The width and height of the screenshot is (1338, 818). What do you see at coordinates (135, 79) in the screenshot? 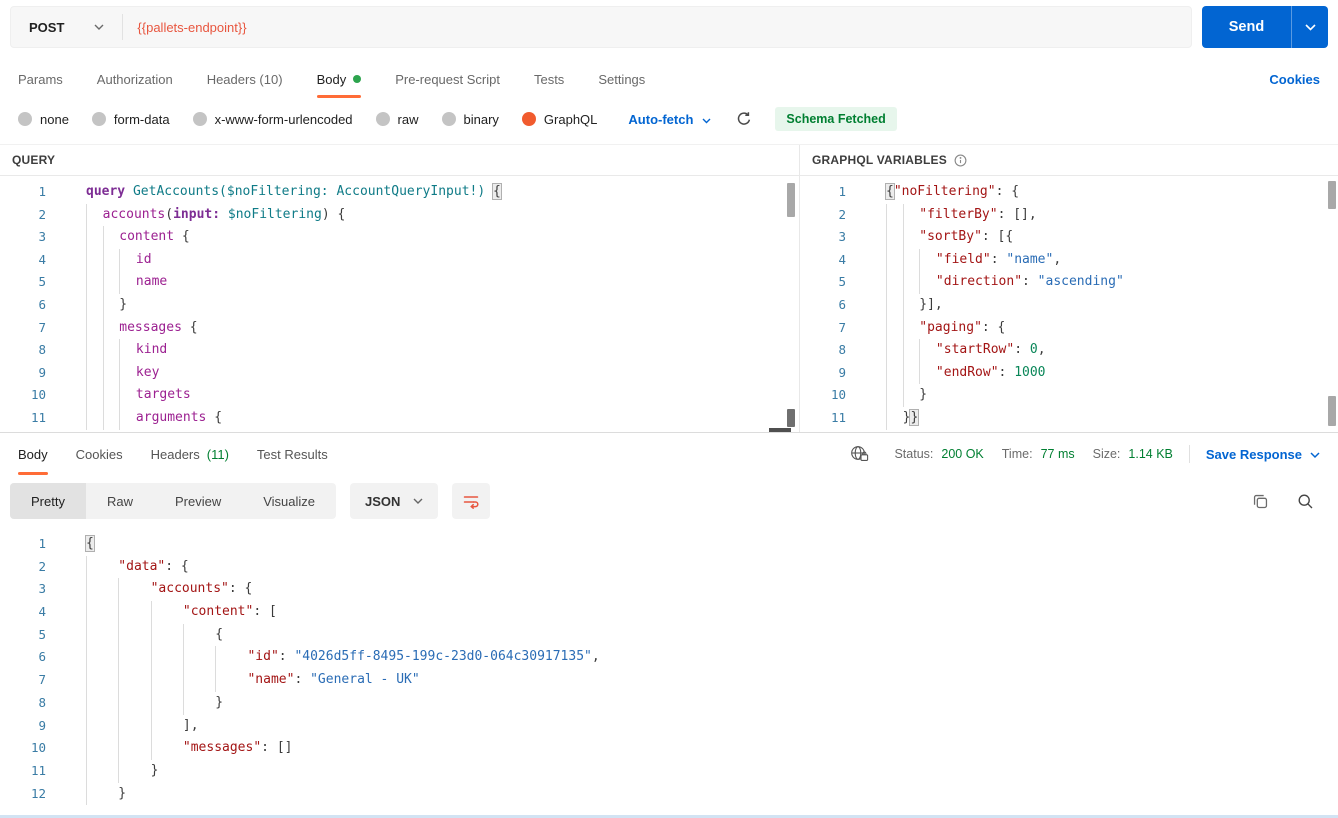
I see `tab-authorization: Authorization` at bounding box center [135, 79].